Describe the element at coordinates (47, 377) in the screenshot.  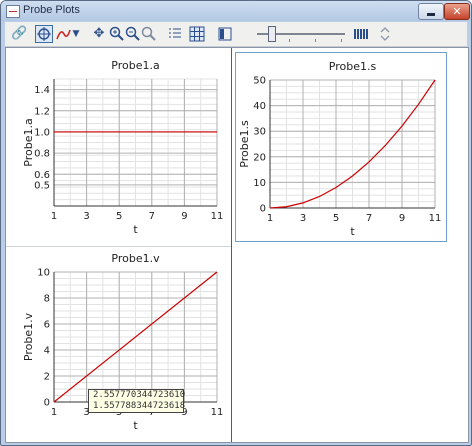
I see `y-tick-label: 2` at that location.